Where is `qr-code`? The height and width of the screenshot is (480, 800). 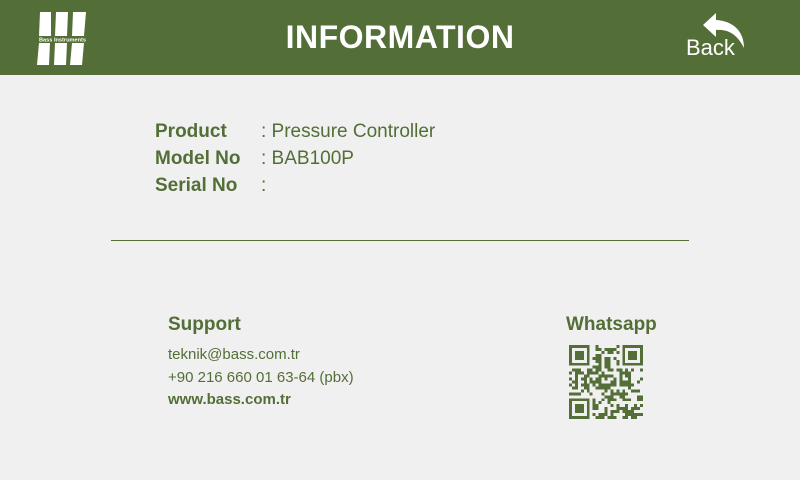
qr-code is located at coordinates (606, 382).